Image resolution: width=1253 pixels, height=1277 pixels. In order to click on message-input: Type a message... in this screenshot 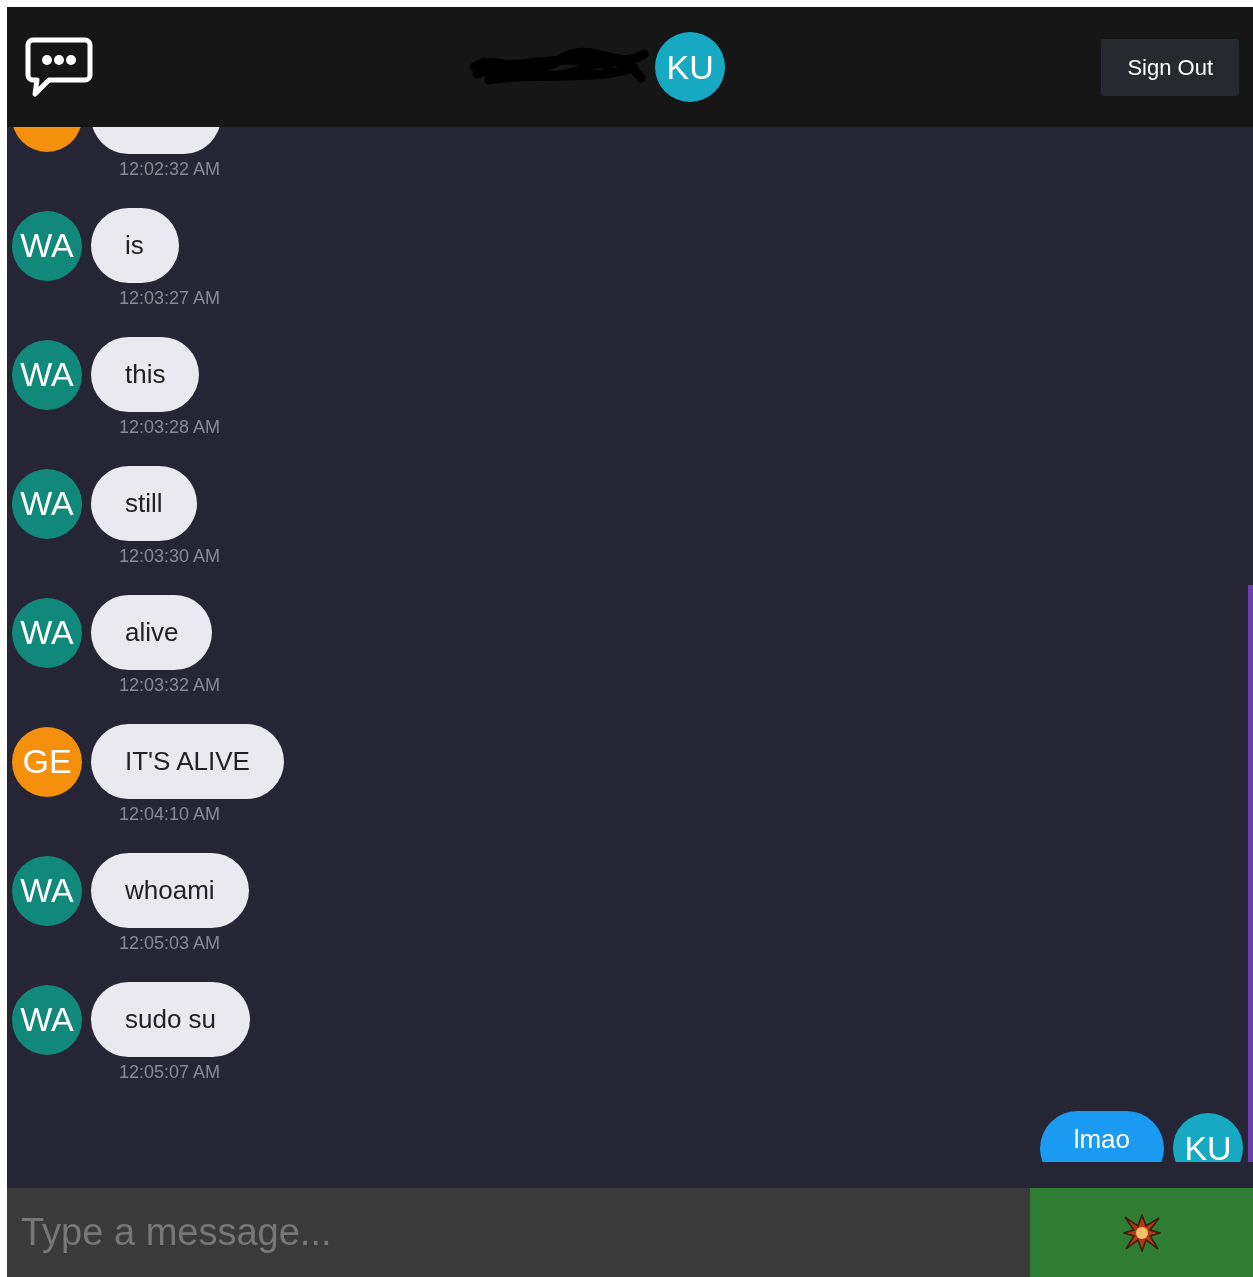, I will do `click(518, 1232)`.